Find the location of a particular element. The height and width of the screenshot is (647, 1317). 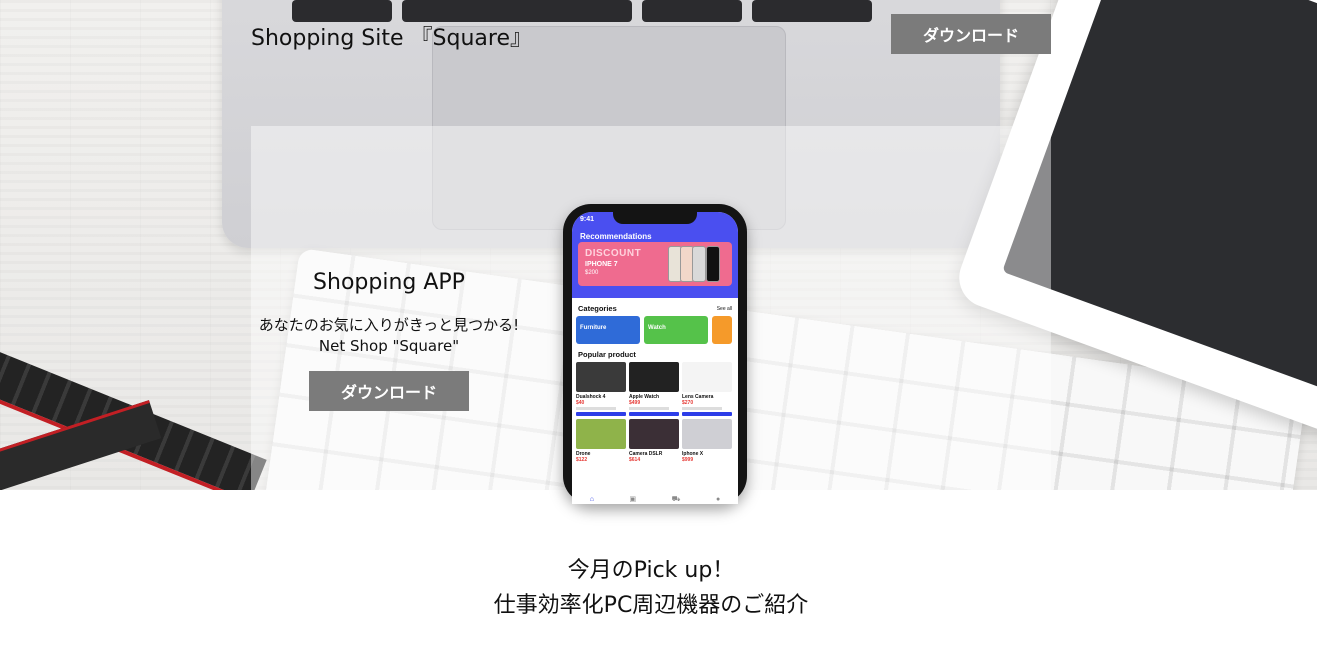

see-all-link: See all is located at coordinates (724, 308).